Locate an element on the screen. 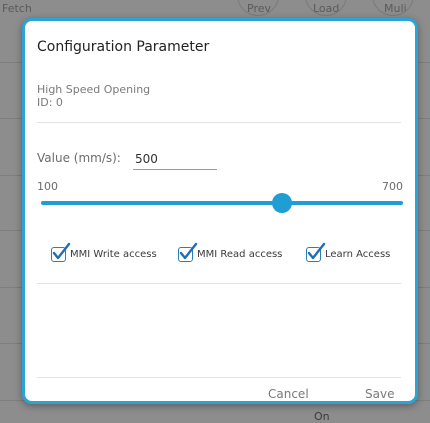 The height and width of the screenshot is (423, 430). cancel-button: Cancel is located at coordinates (288, 394).